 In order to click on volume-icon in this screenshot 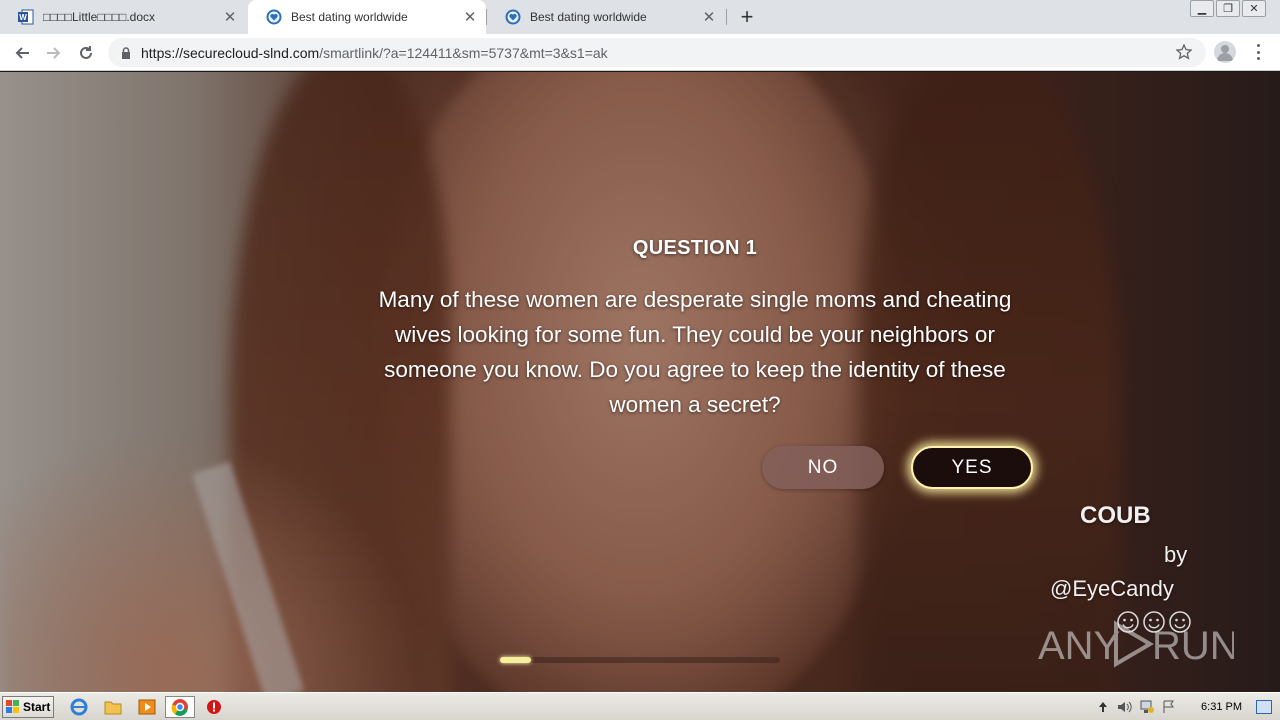, I will do `click(1125, 707)`.